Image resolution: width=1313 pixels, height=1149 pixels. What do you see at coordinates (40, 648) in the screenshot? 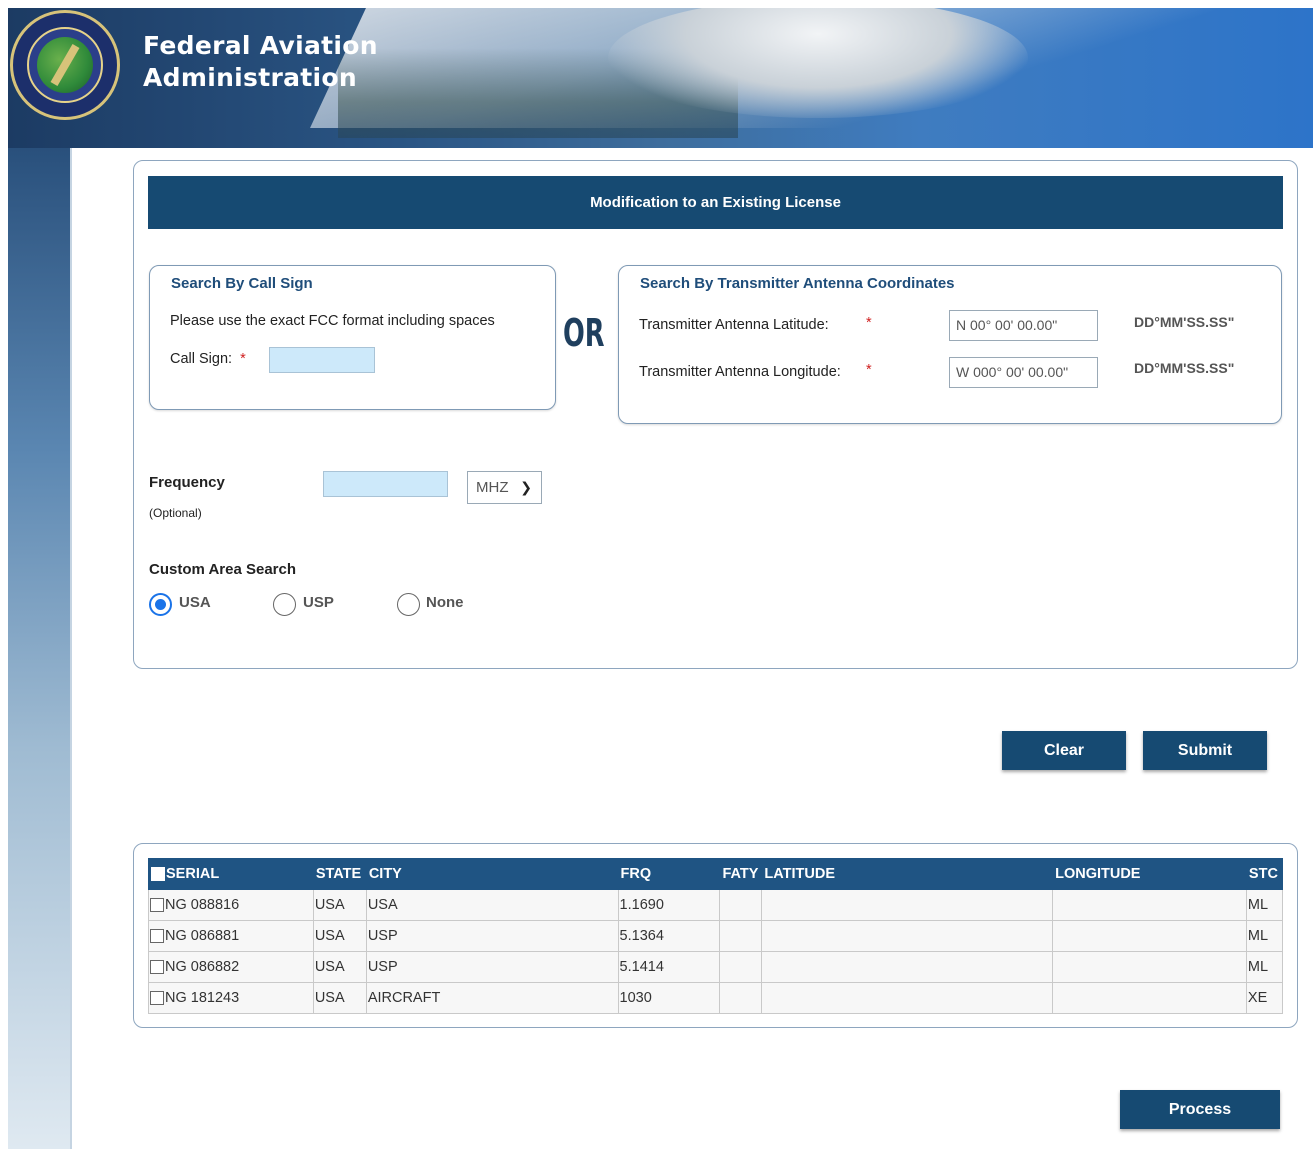
I see `left-gradient-strip` at bounding box center [40, 648].